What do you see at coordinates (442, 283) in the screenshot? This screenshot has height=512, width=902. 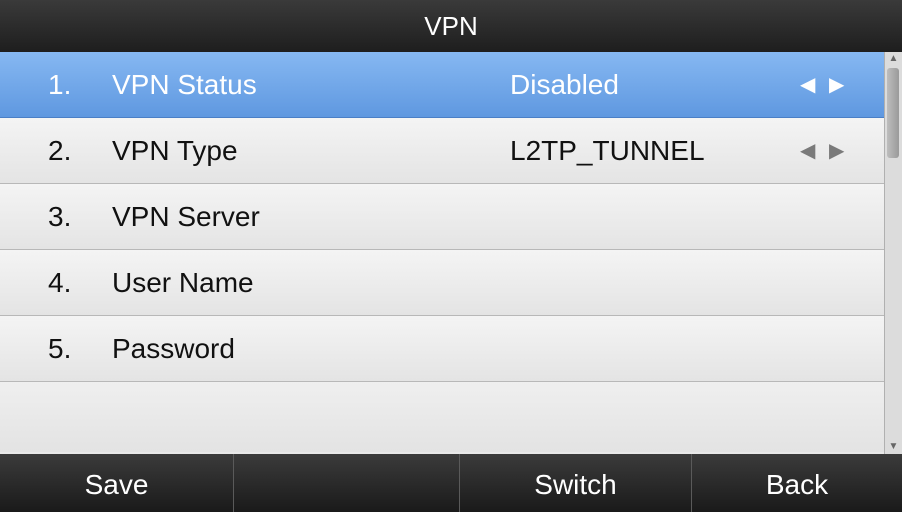 I see `list-item-user-name: 4. User Name` at bounding box center [442, 283].